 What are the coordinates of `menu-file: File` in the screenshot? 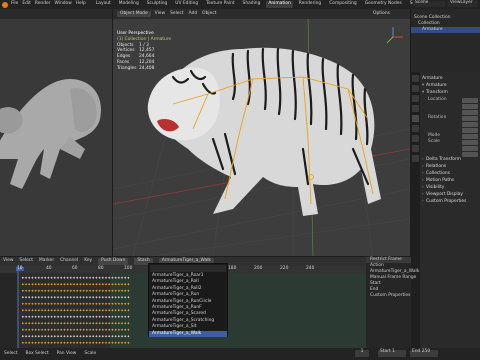 It's located at (14, 3).